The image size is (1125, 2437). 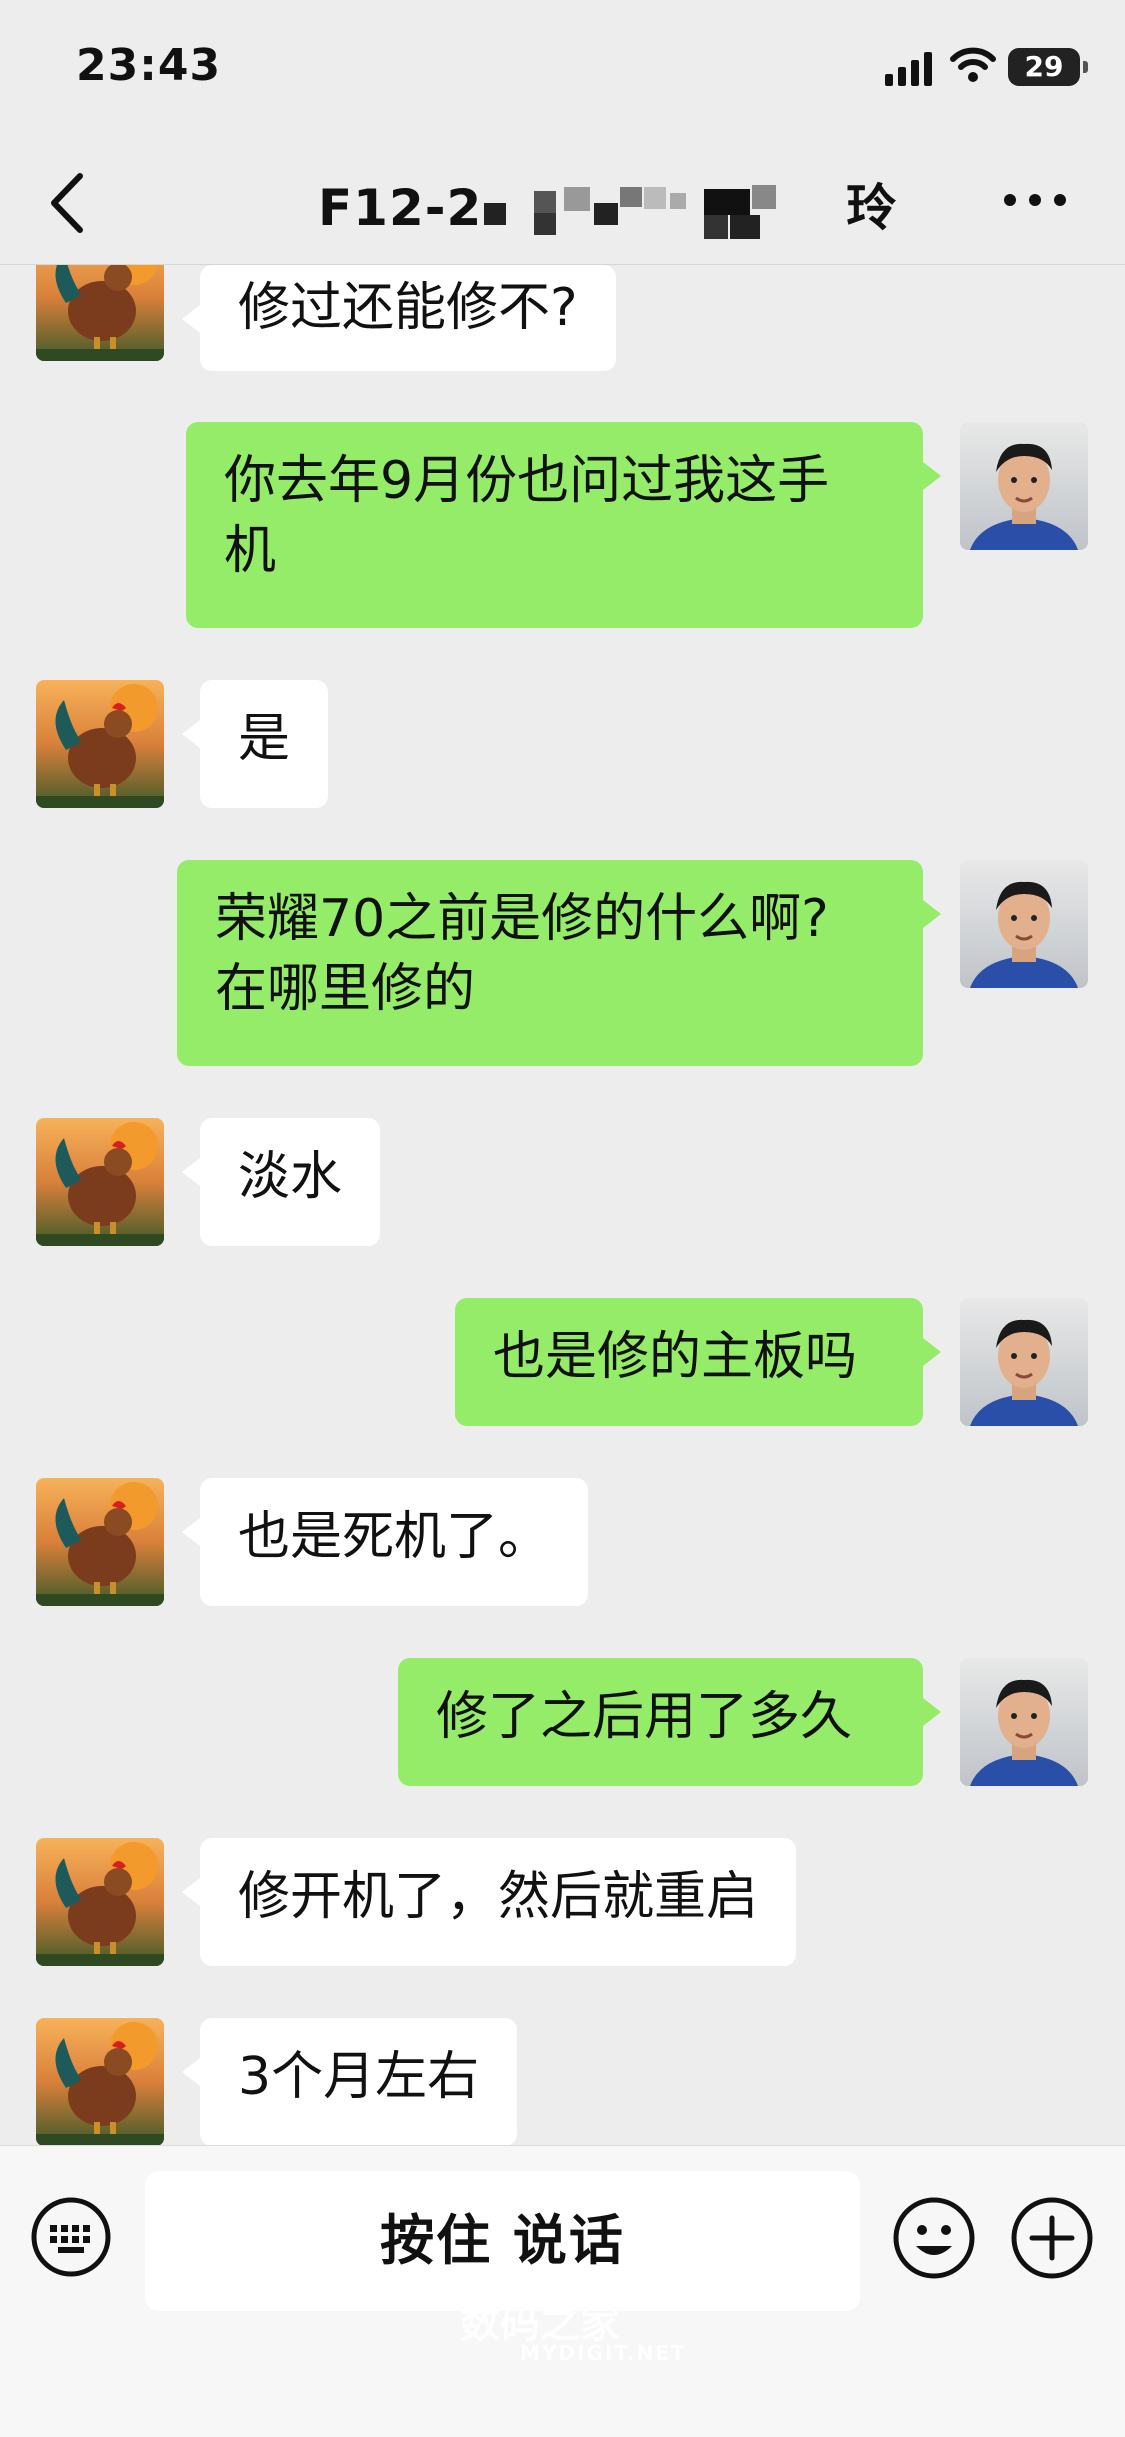 I want to click on chat-title-prefix: F12-2, so click(x=400, y=208).